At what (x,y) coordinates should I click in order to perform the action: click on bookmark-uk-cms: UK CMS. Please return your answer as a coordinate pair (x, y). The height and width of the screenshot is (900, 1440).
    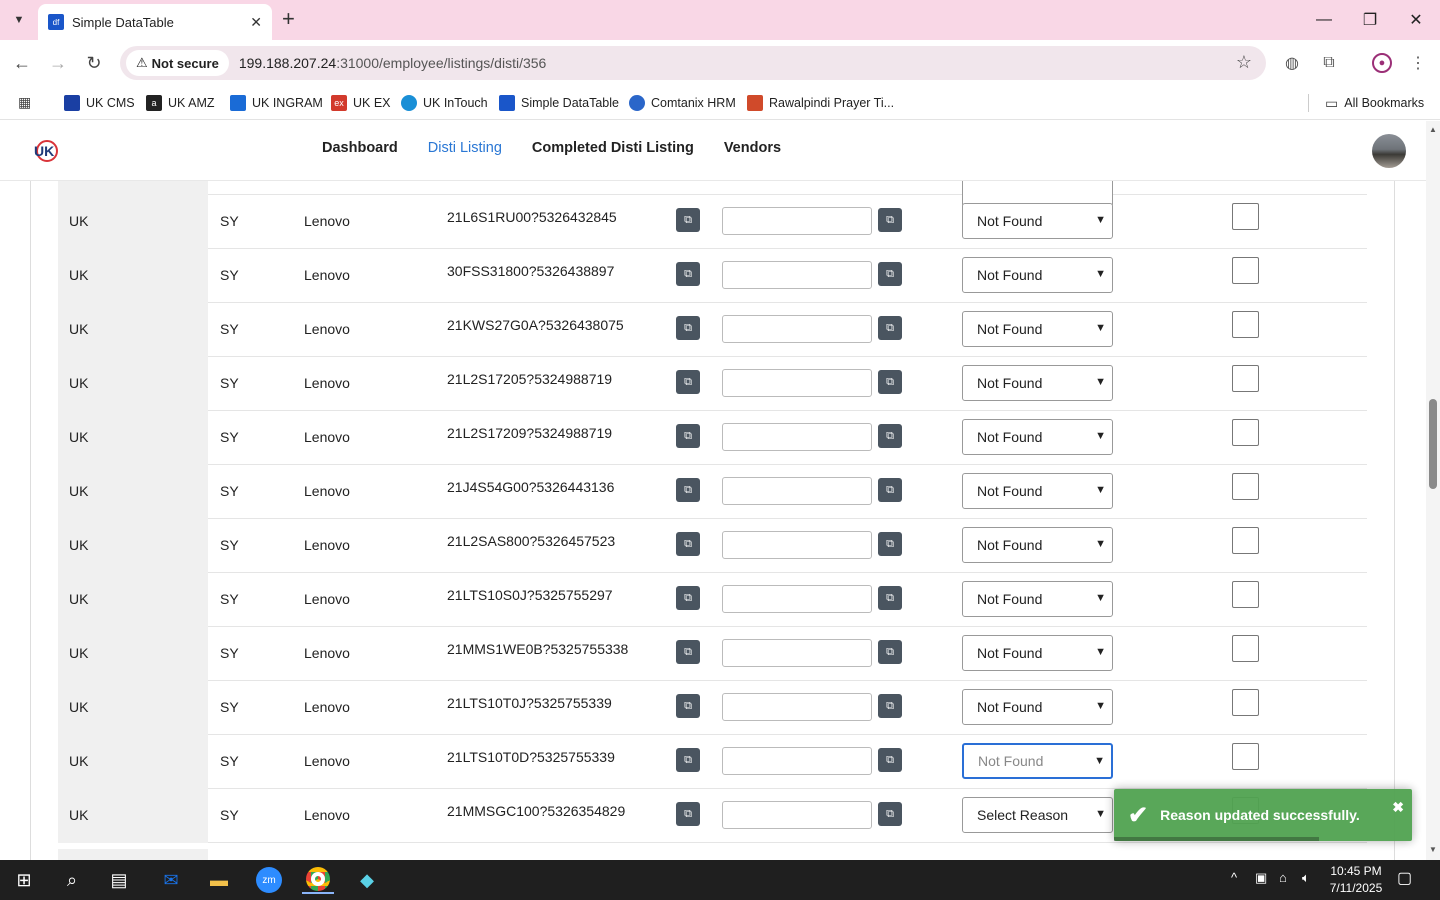
    Looking at the image, I should click on (99, 103).